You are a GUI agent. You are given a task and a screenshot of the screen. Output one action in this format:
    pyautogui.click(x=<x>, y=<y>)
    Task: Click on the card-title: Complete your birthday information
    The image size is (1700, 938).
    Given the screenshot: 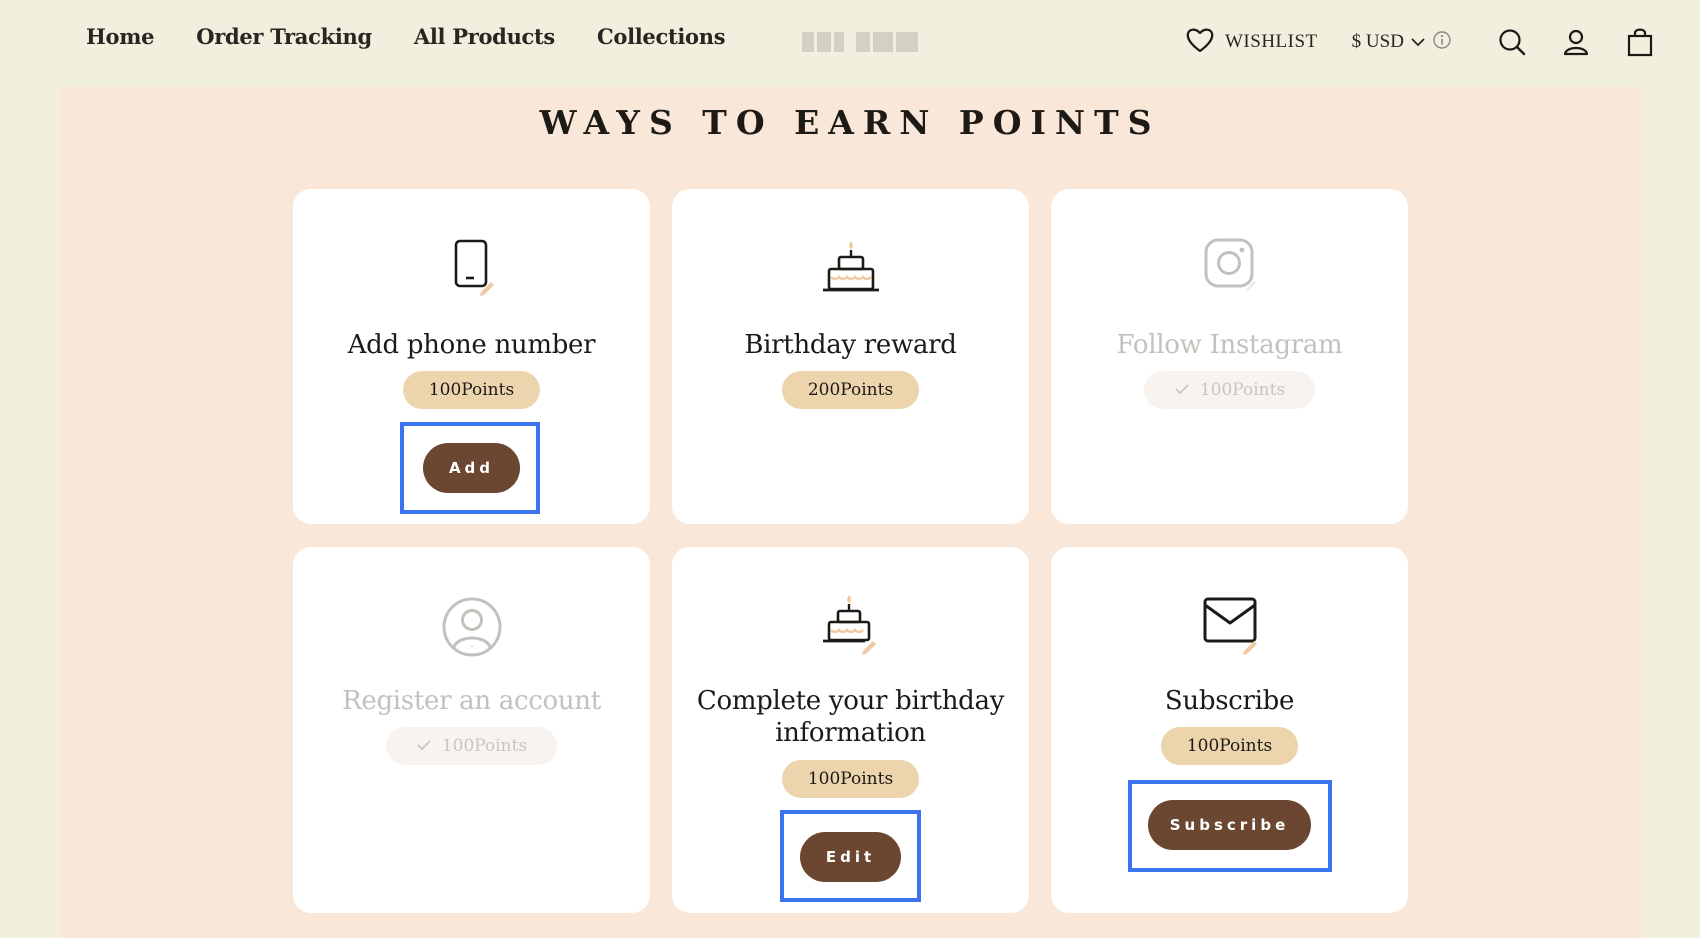 What is the action you would take?
    pyautogui.click(x=850, y=717)
    